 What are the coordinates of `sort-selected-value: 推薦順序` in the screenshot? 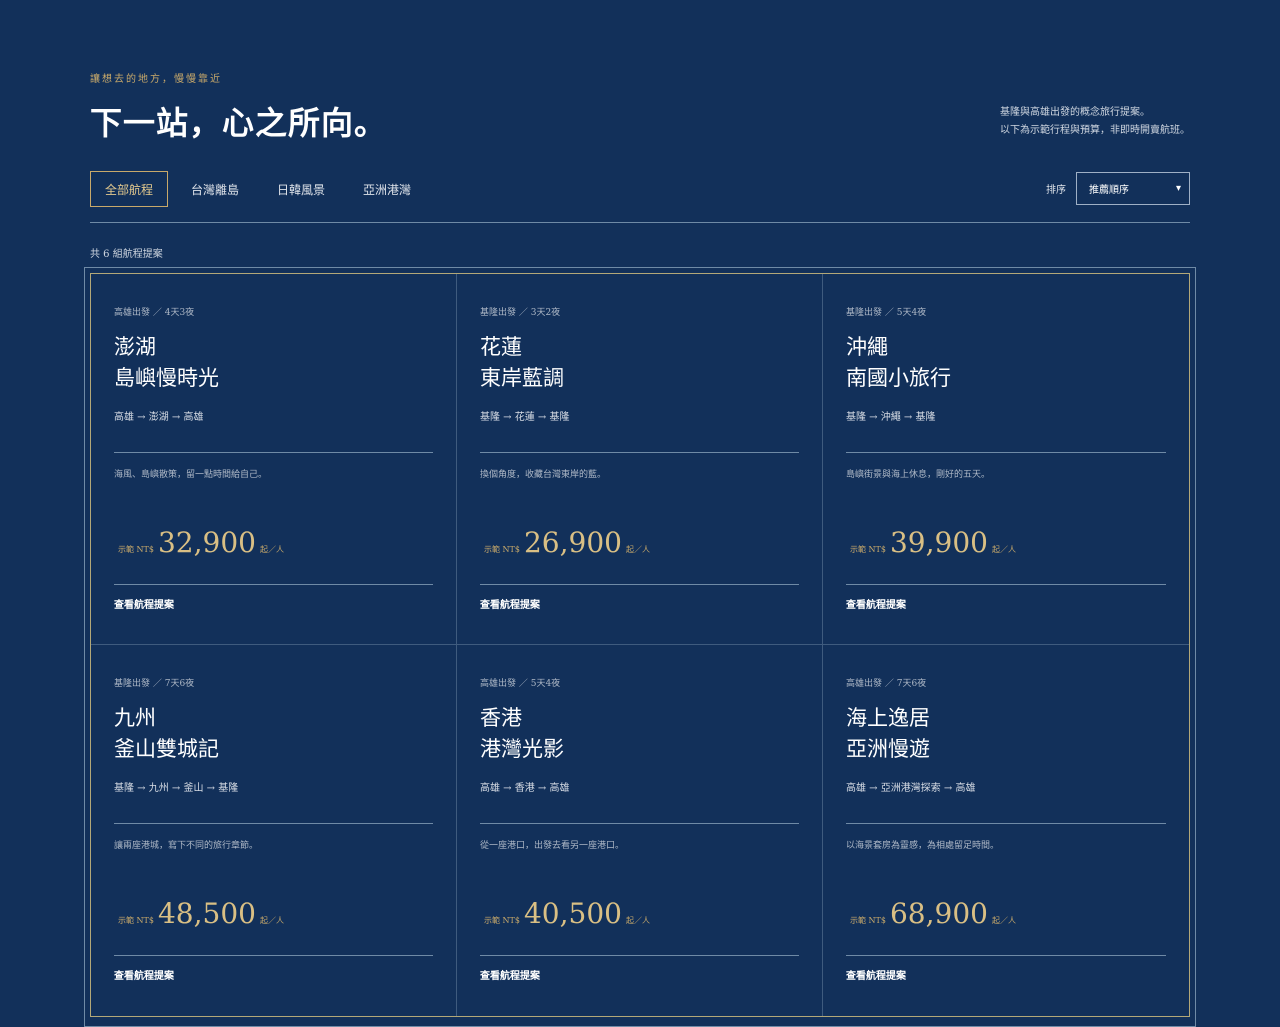 It's located at (1109, 190).